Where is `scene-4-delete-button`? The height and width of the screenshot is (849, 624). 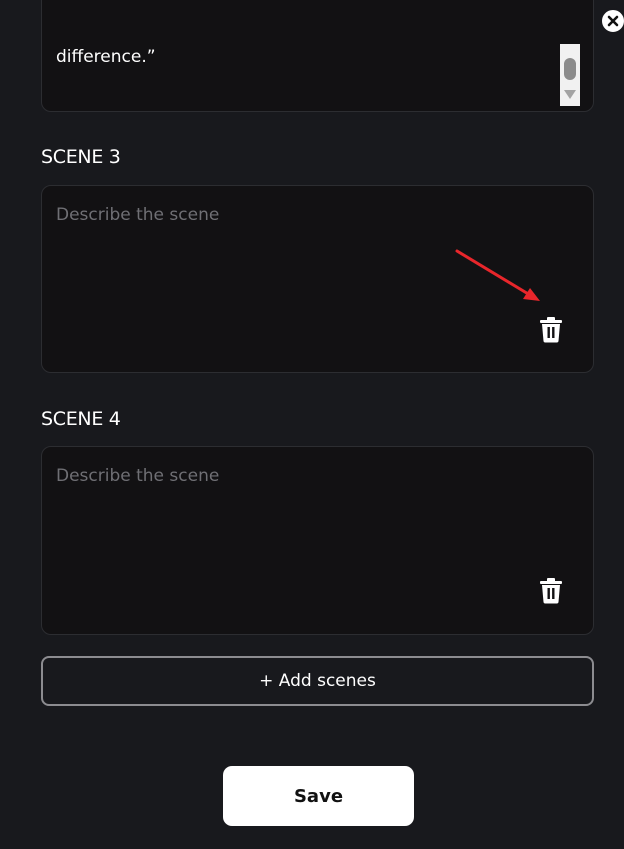
scene-4-delete-button is located at coordinates (551, 591).